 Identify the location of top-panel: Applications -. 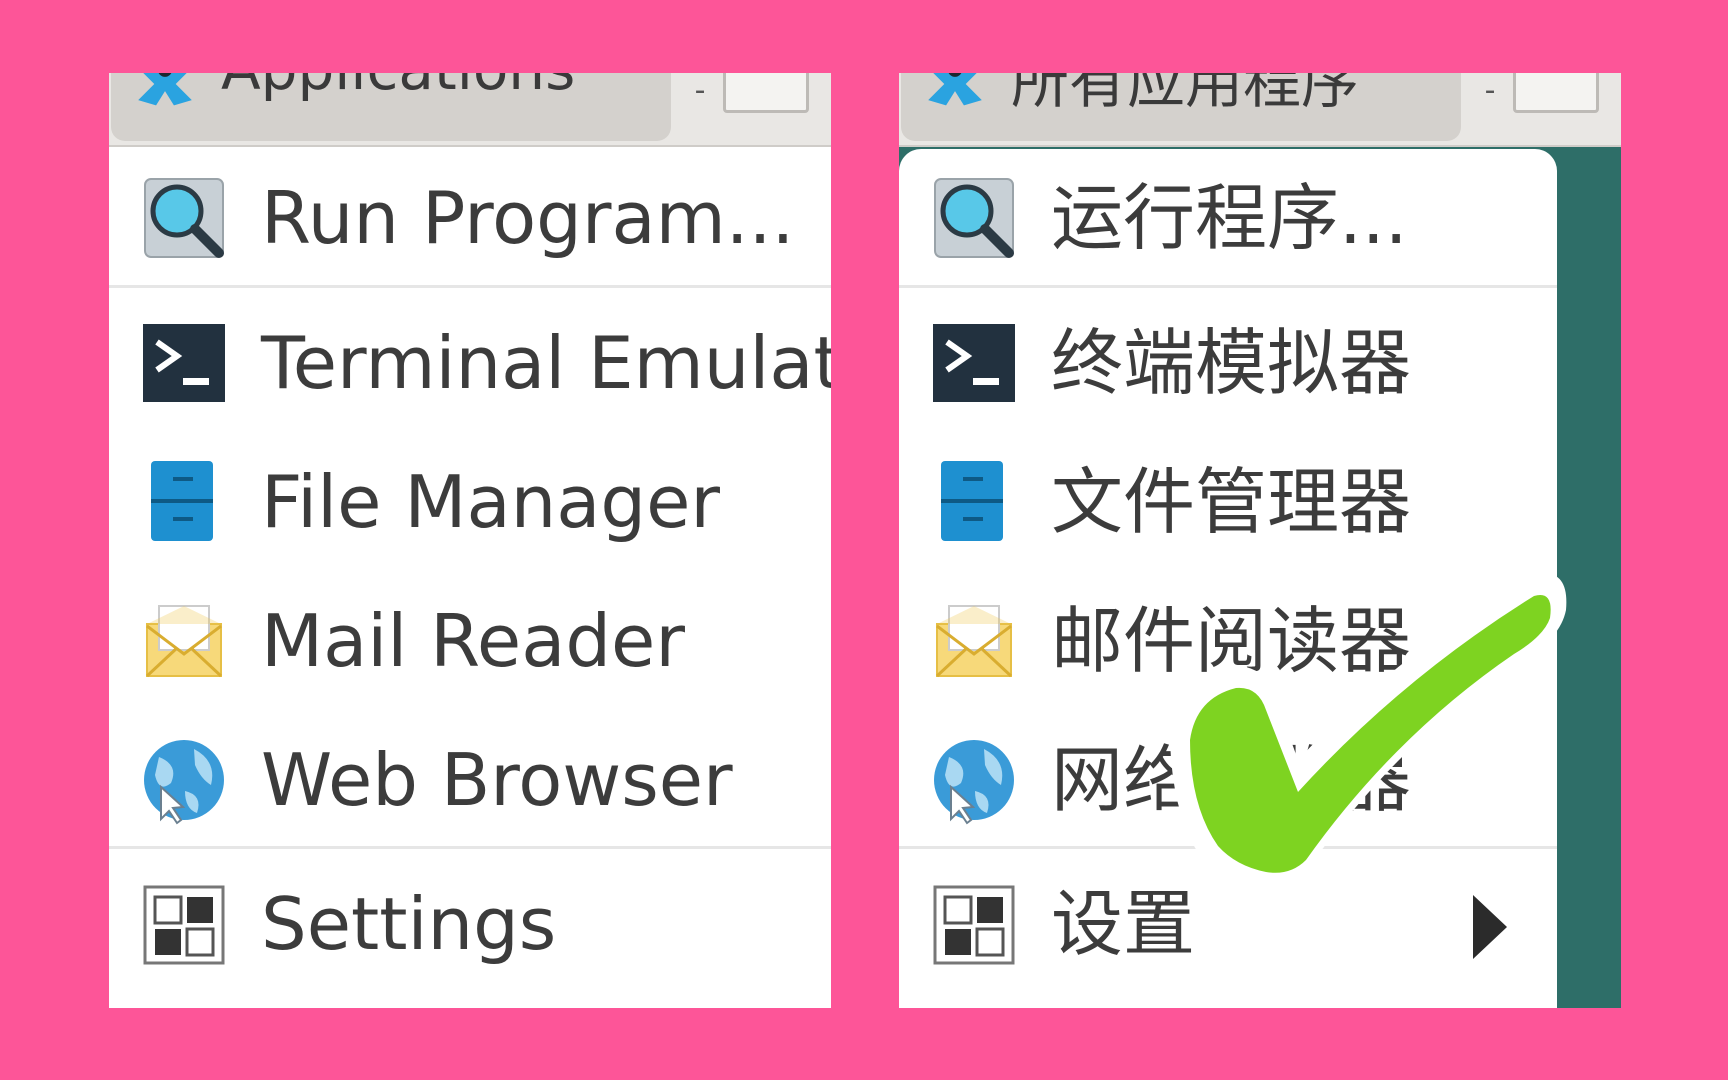
(470, 110).